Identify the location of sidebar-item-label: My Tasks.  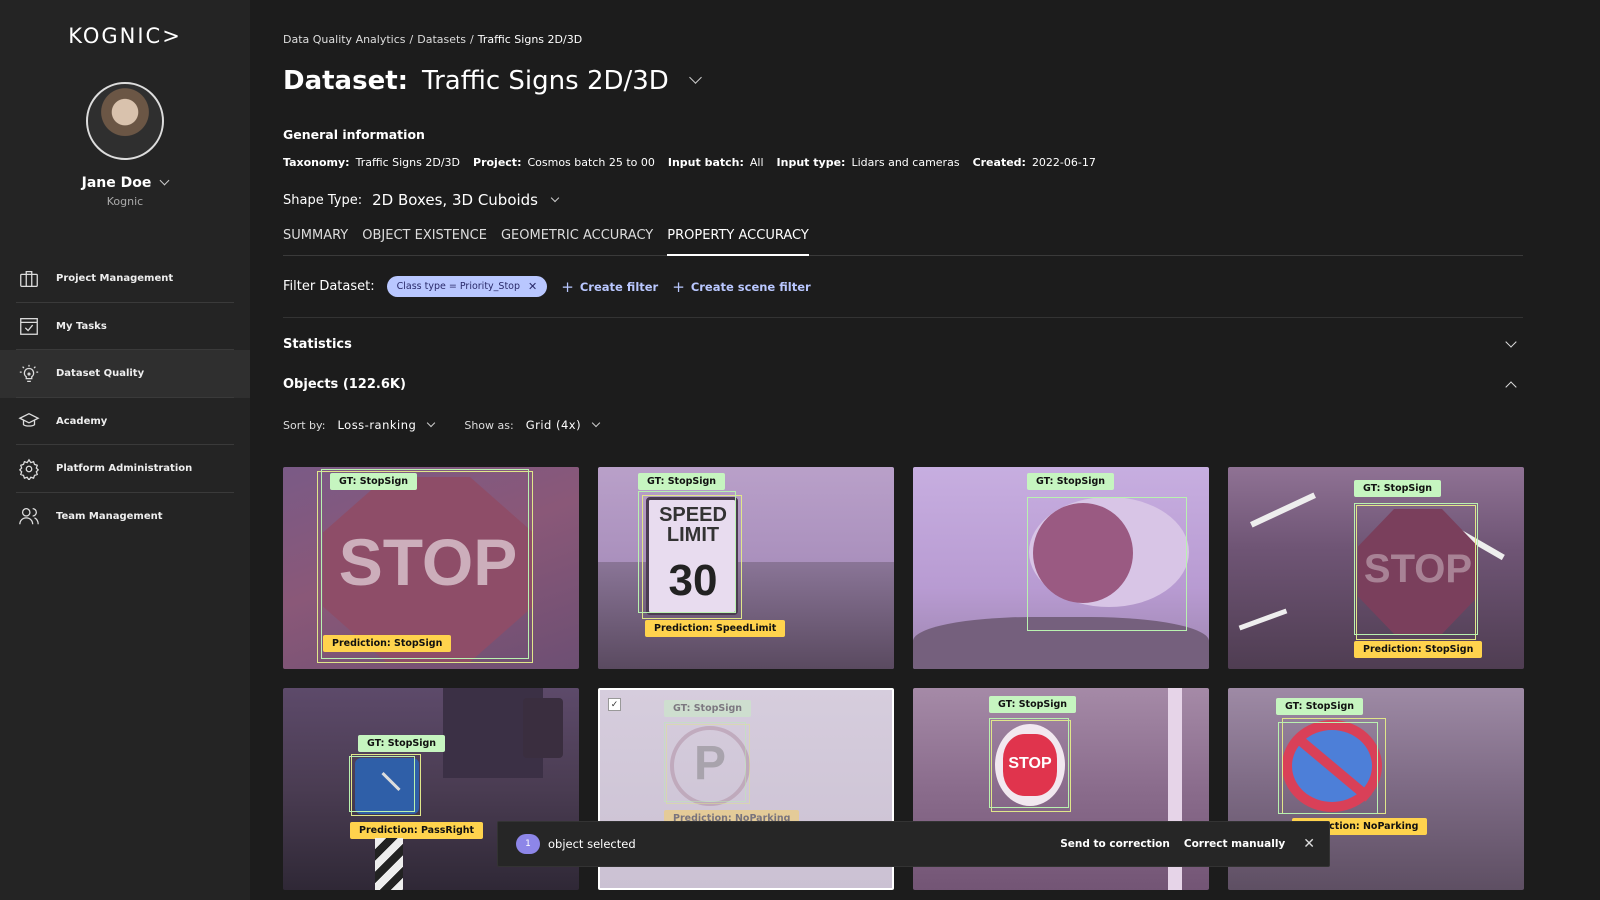
(81, 326).